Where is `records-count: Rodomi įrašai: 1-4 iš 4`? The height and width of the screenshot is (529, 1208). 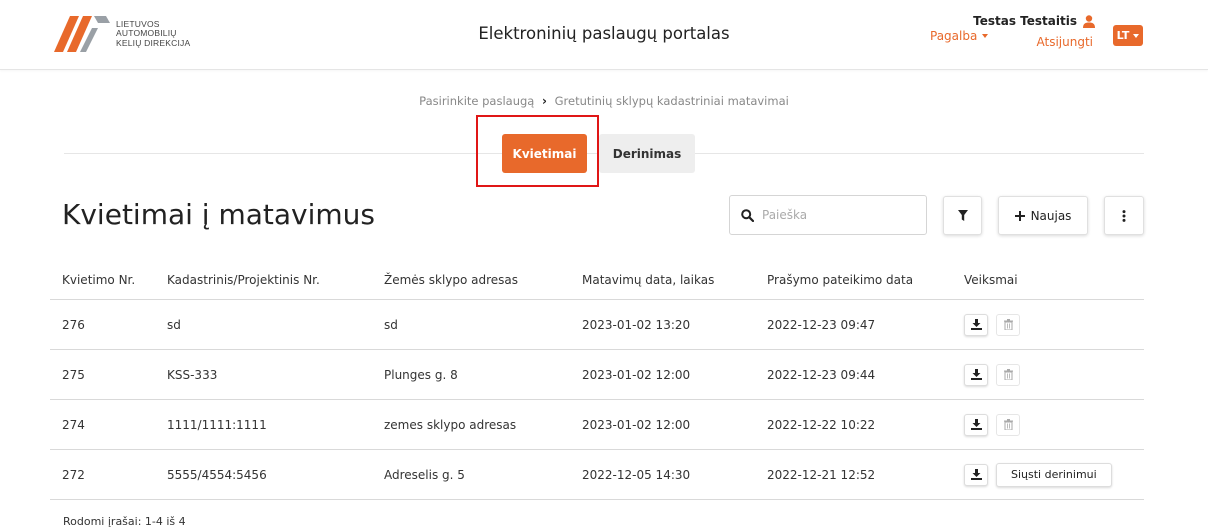 records-count: Rodomi įrašai: 1-4 iš 4 is located at coordinates (124, 521).